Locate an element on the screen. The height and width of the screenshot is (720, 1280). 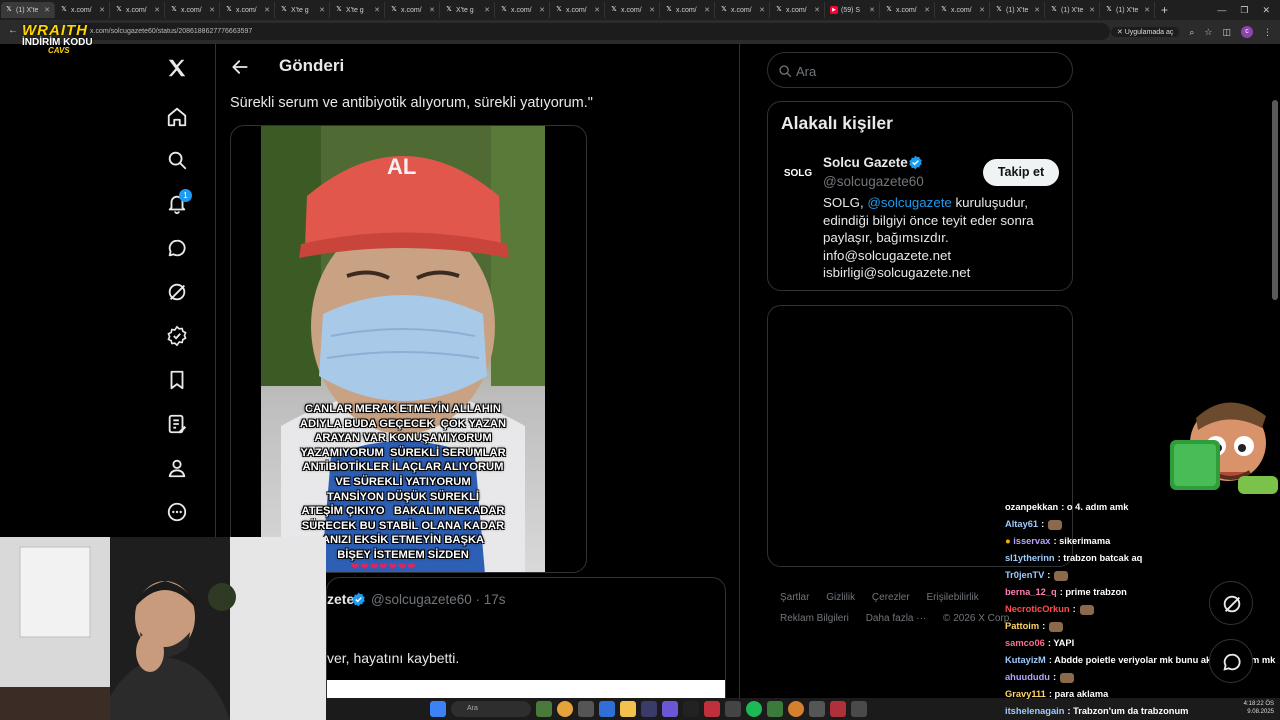
notifications-bell-icon: 1 is located at coordinates (177, 204).